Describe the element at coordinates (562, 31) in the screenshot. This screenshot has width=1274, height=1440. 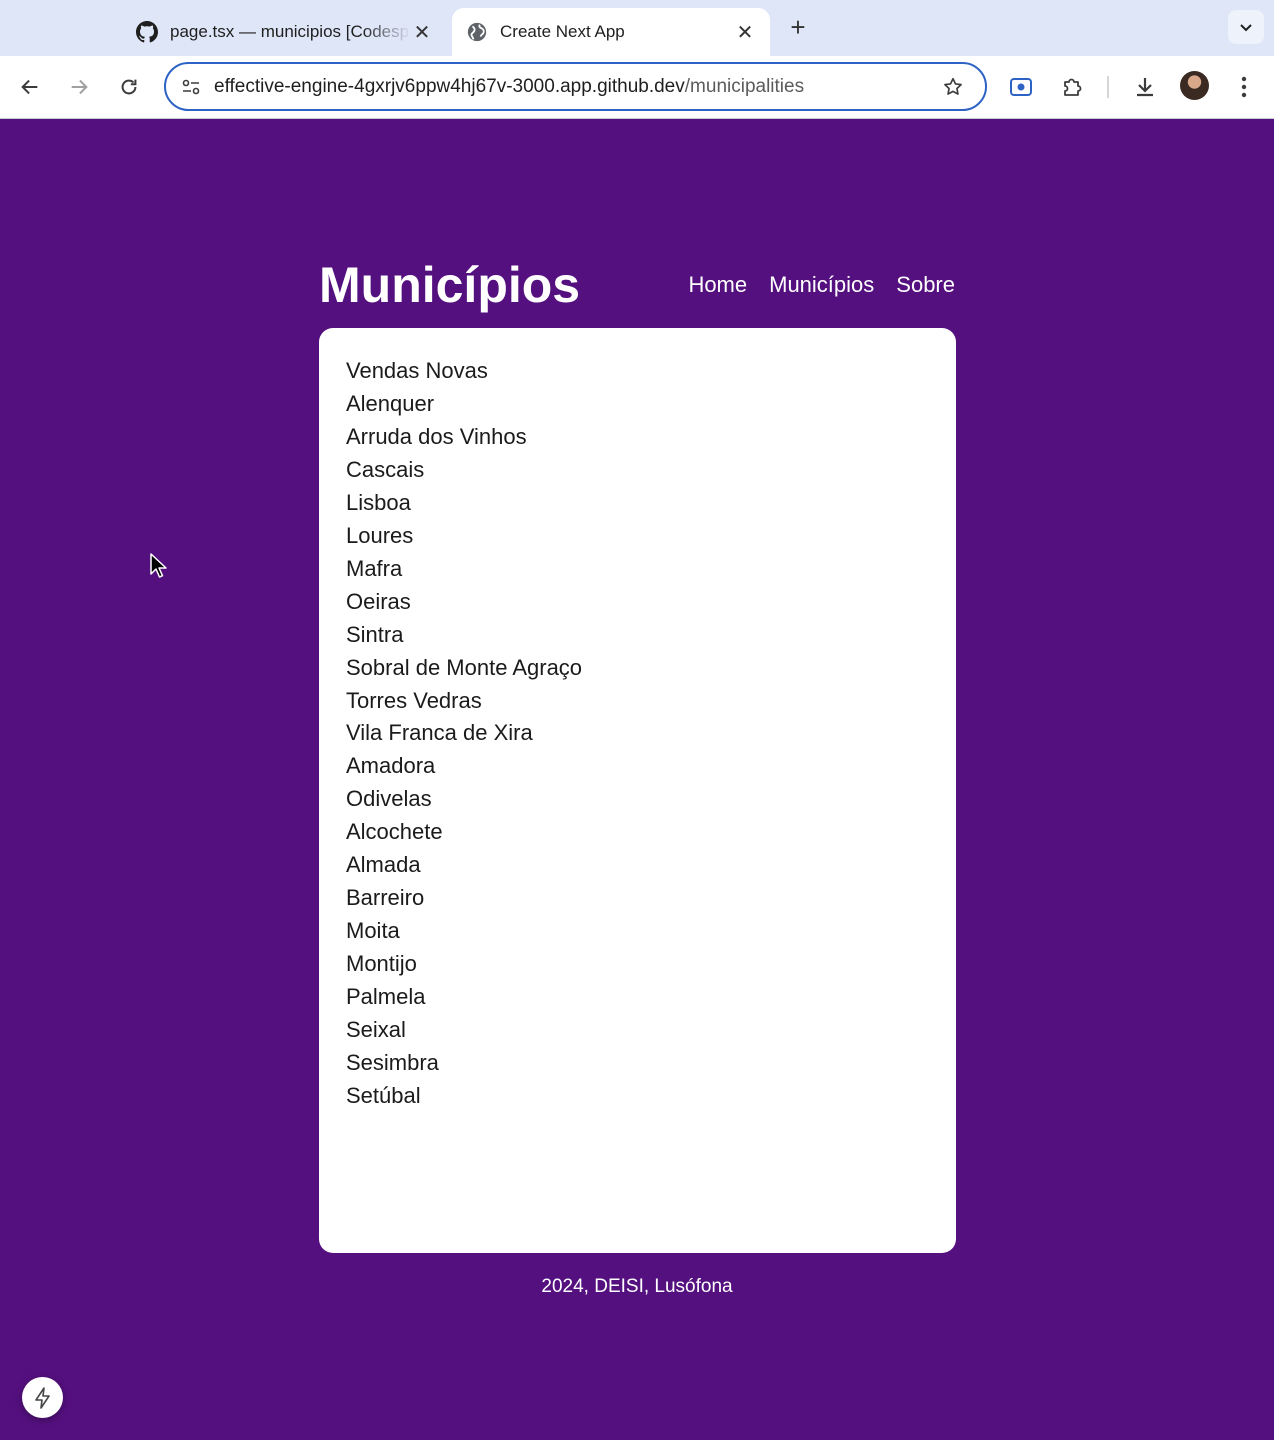
I see `tab-title: Create Next App` at that location.